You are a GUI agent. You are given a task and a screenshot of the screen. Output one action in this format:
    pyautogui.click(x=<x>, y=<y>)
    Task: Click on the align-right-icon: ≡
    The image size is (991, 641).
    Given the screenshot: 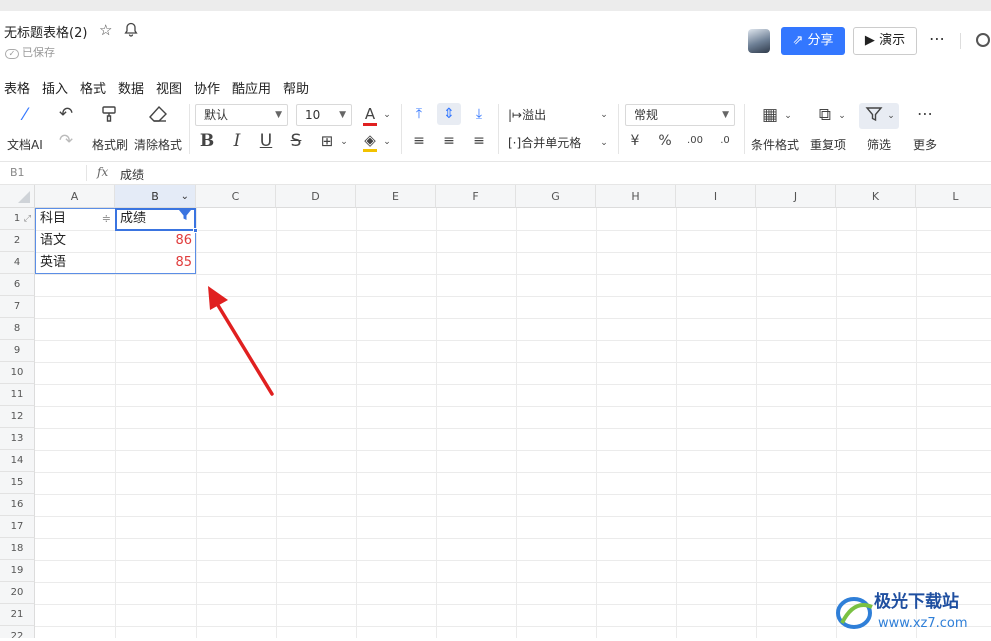 What is the action you would take?
    pyautogui.click(x=479, y=141)
    